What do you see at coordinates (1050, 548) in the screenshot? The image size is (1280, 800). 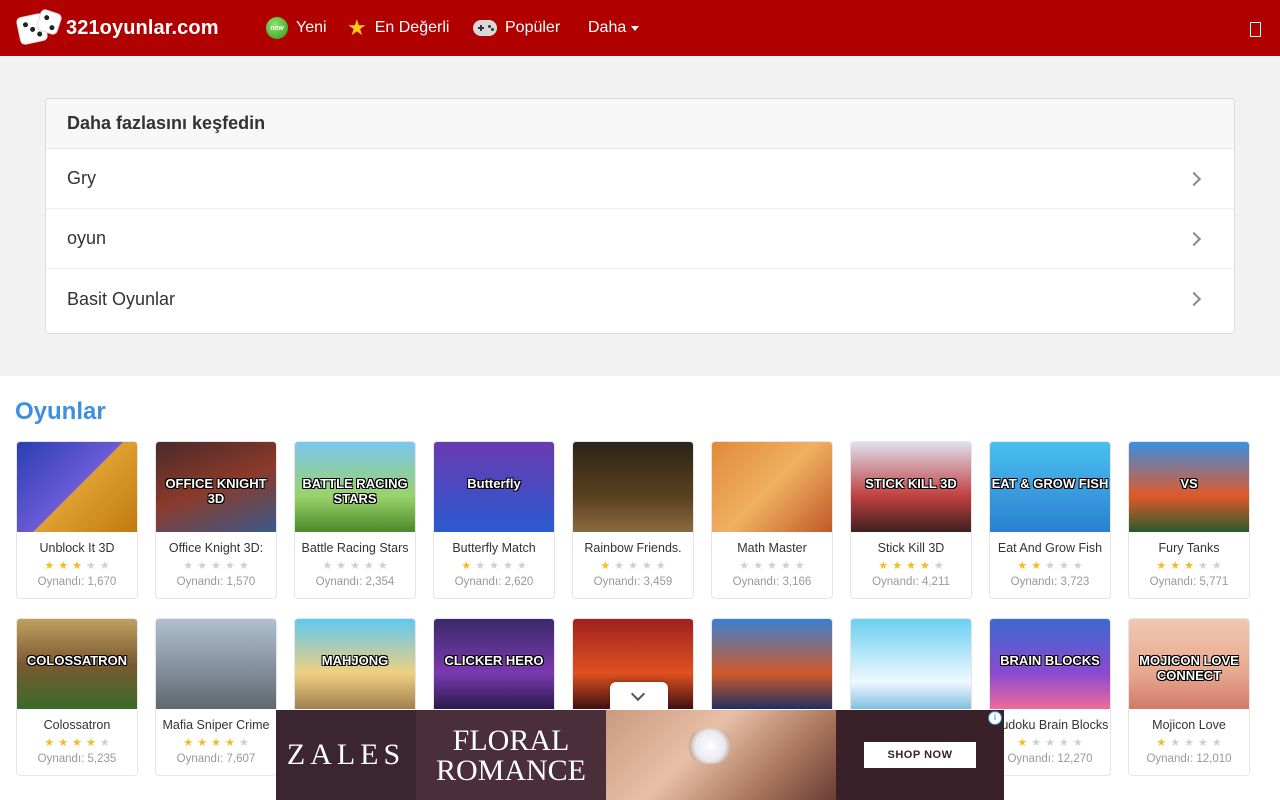 I see `game-name: Eat And Grow Fish` at bounding box center [1050, 548].